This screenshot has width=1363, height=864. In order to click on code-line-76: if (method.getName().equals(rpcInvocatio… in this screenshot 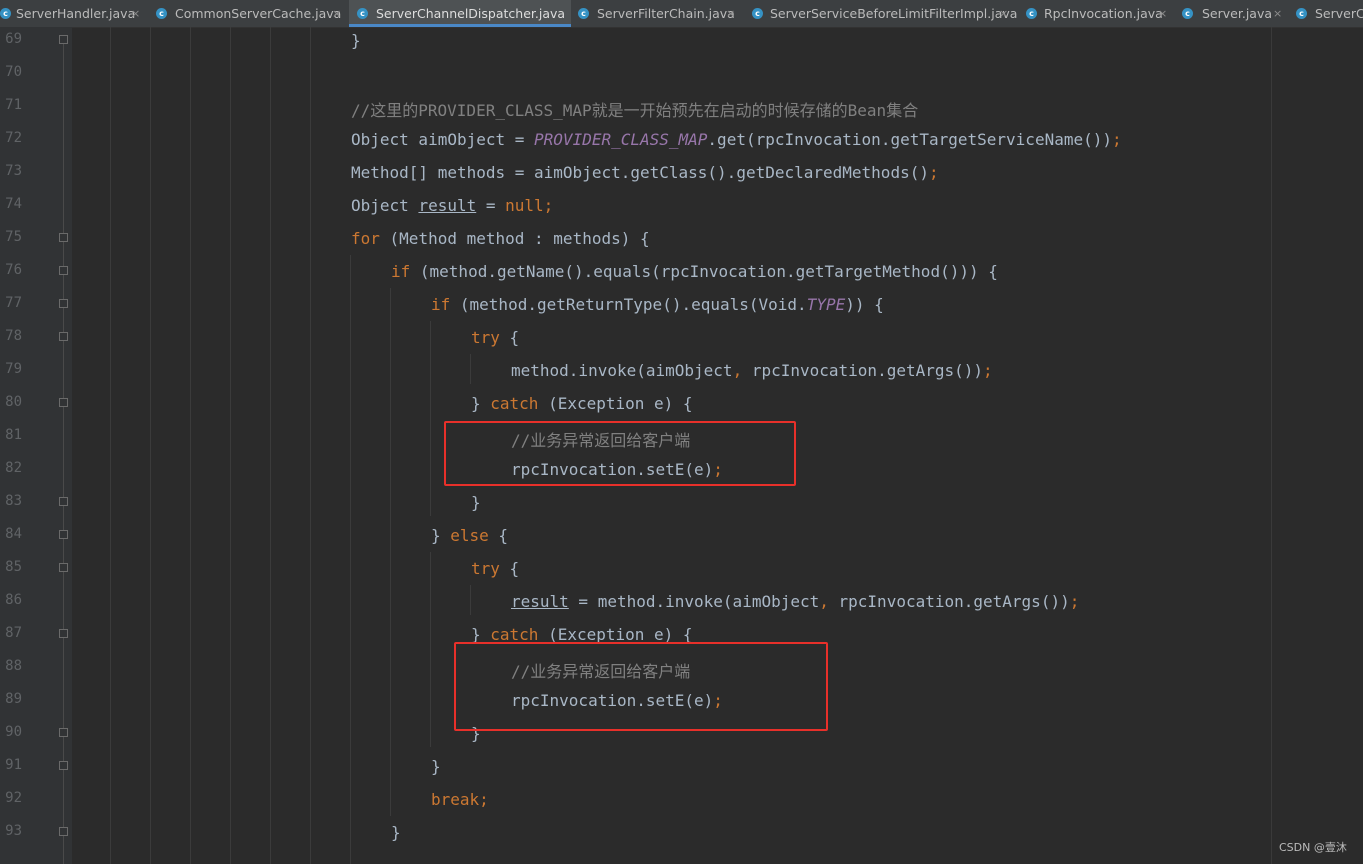, I will do `click(694, 271)`.